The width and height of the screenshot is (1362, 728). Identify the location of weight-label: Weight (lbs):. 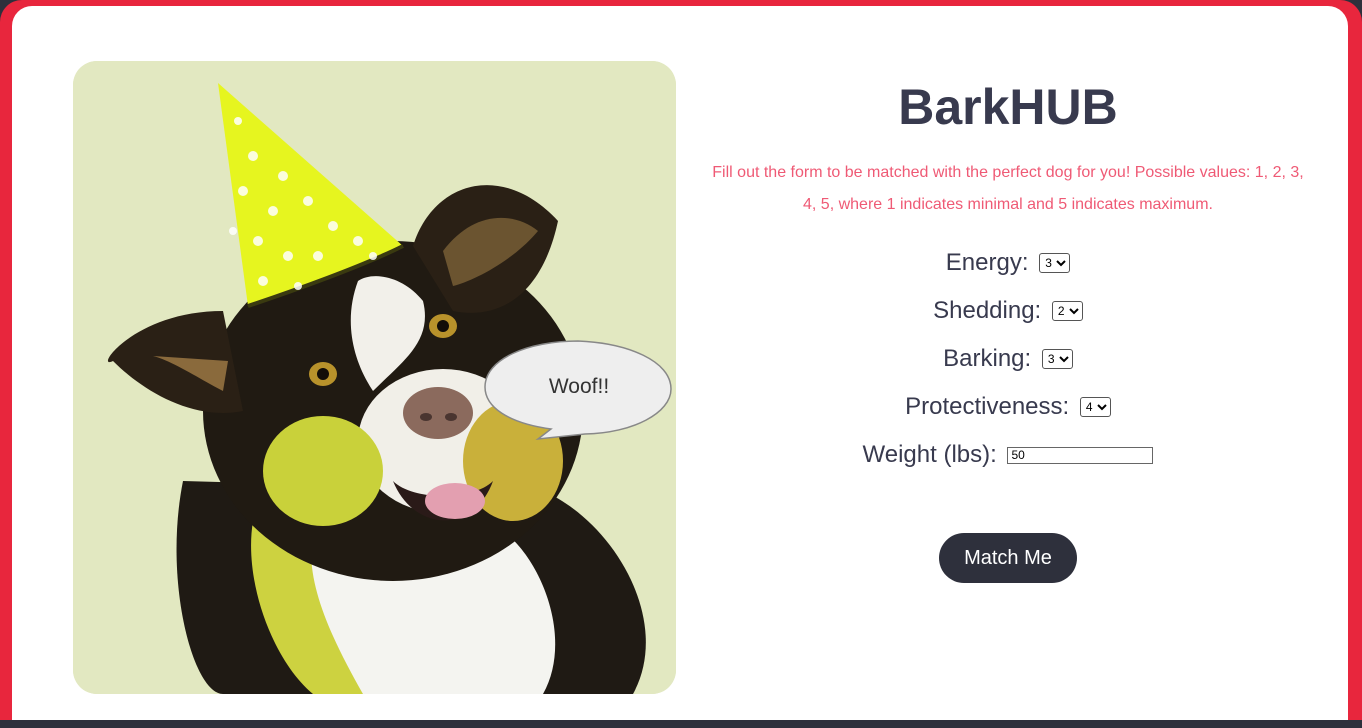
(929, 454).